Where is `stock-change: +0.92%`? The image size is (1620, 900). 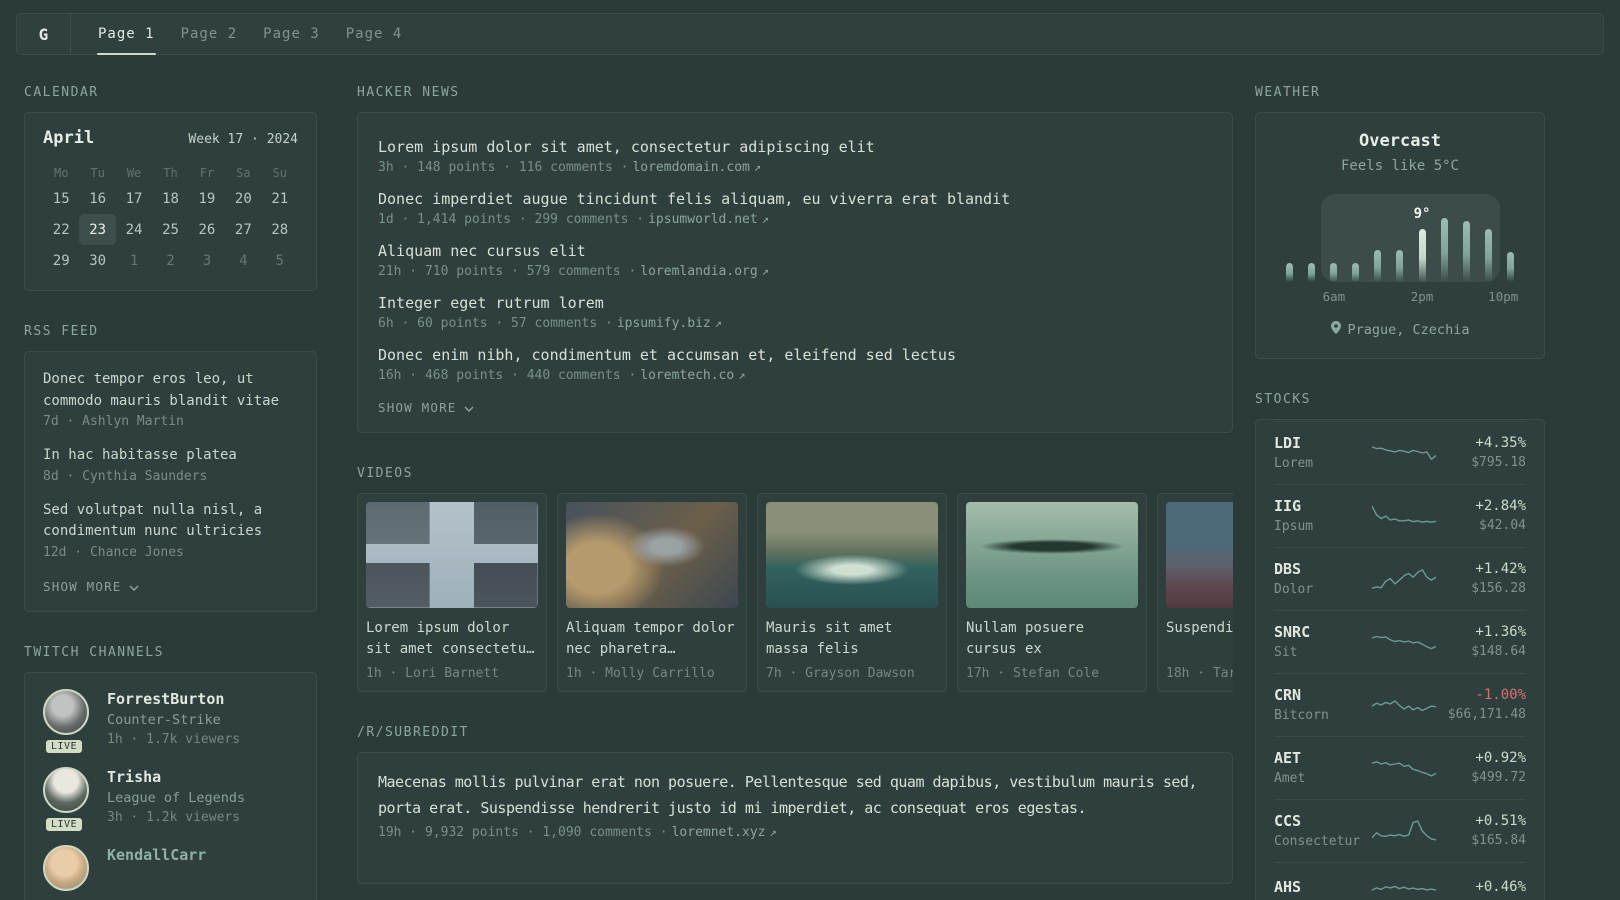 stock-change: +0.92% is located at coordinates (1500, 758).